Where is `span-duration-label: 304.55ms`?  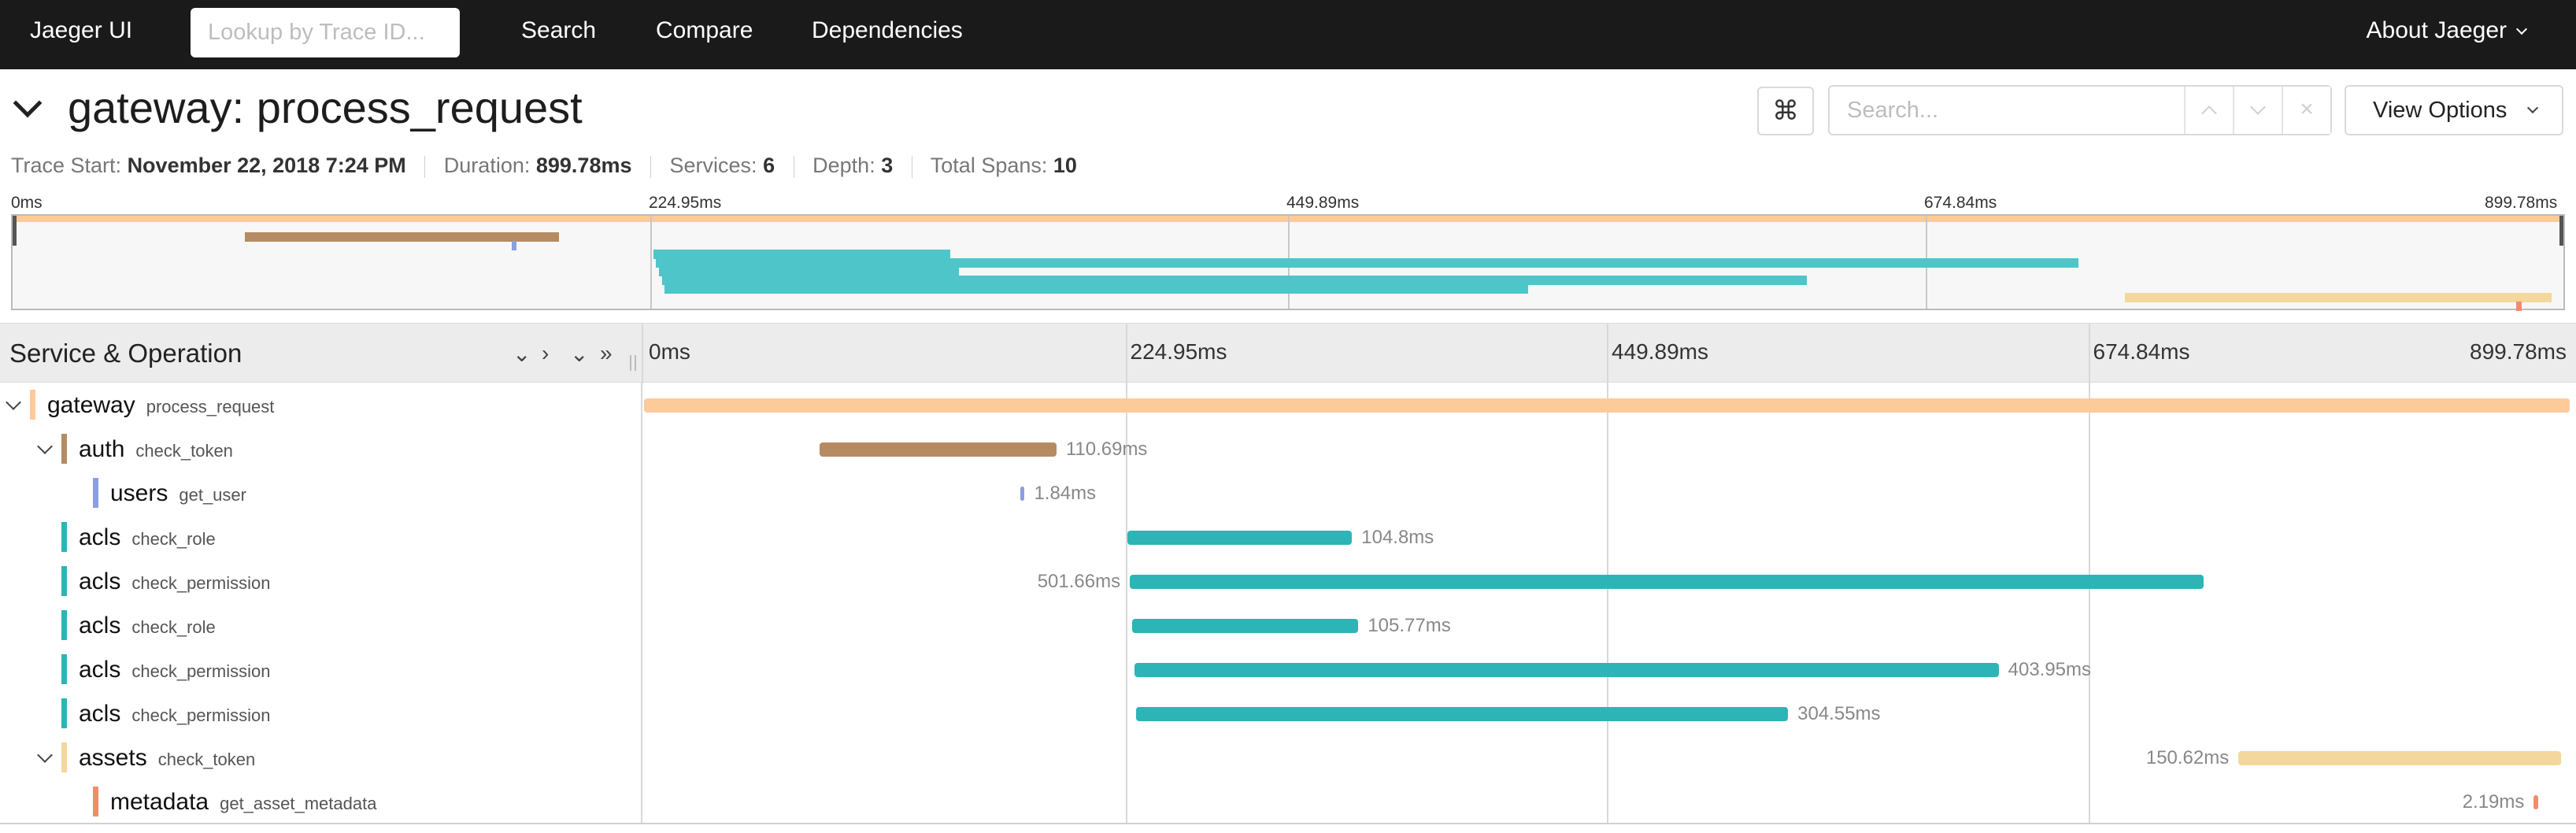
span-duration-label: 304.55ms is located at coordinates (1839, 713).